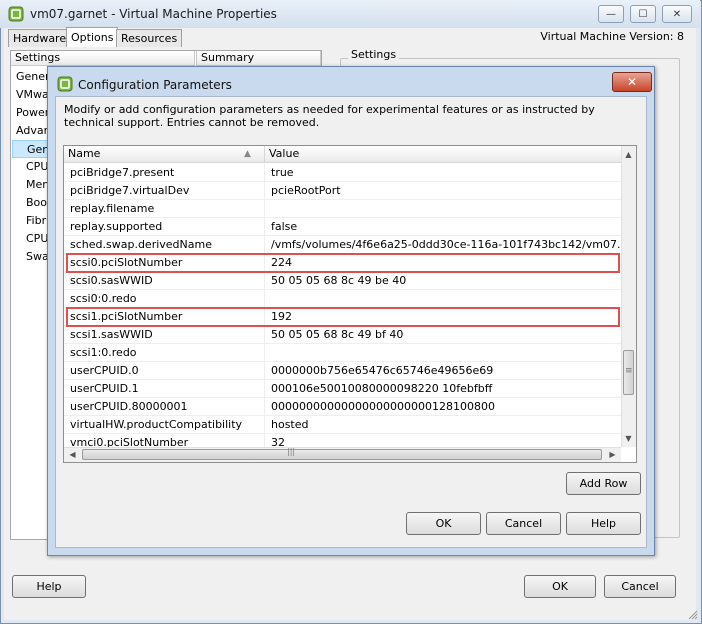  Describe the element at coordinates (92, 37) in the screenshot. I see `tab-options: Options` at that location.